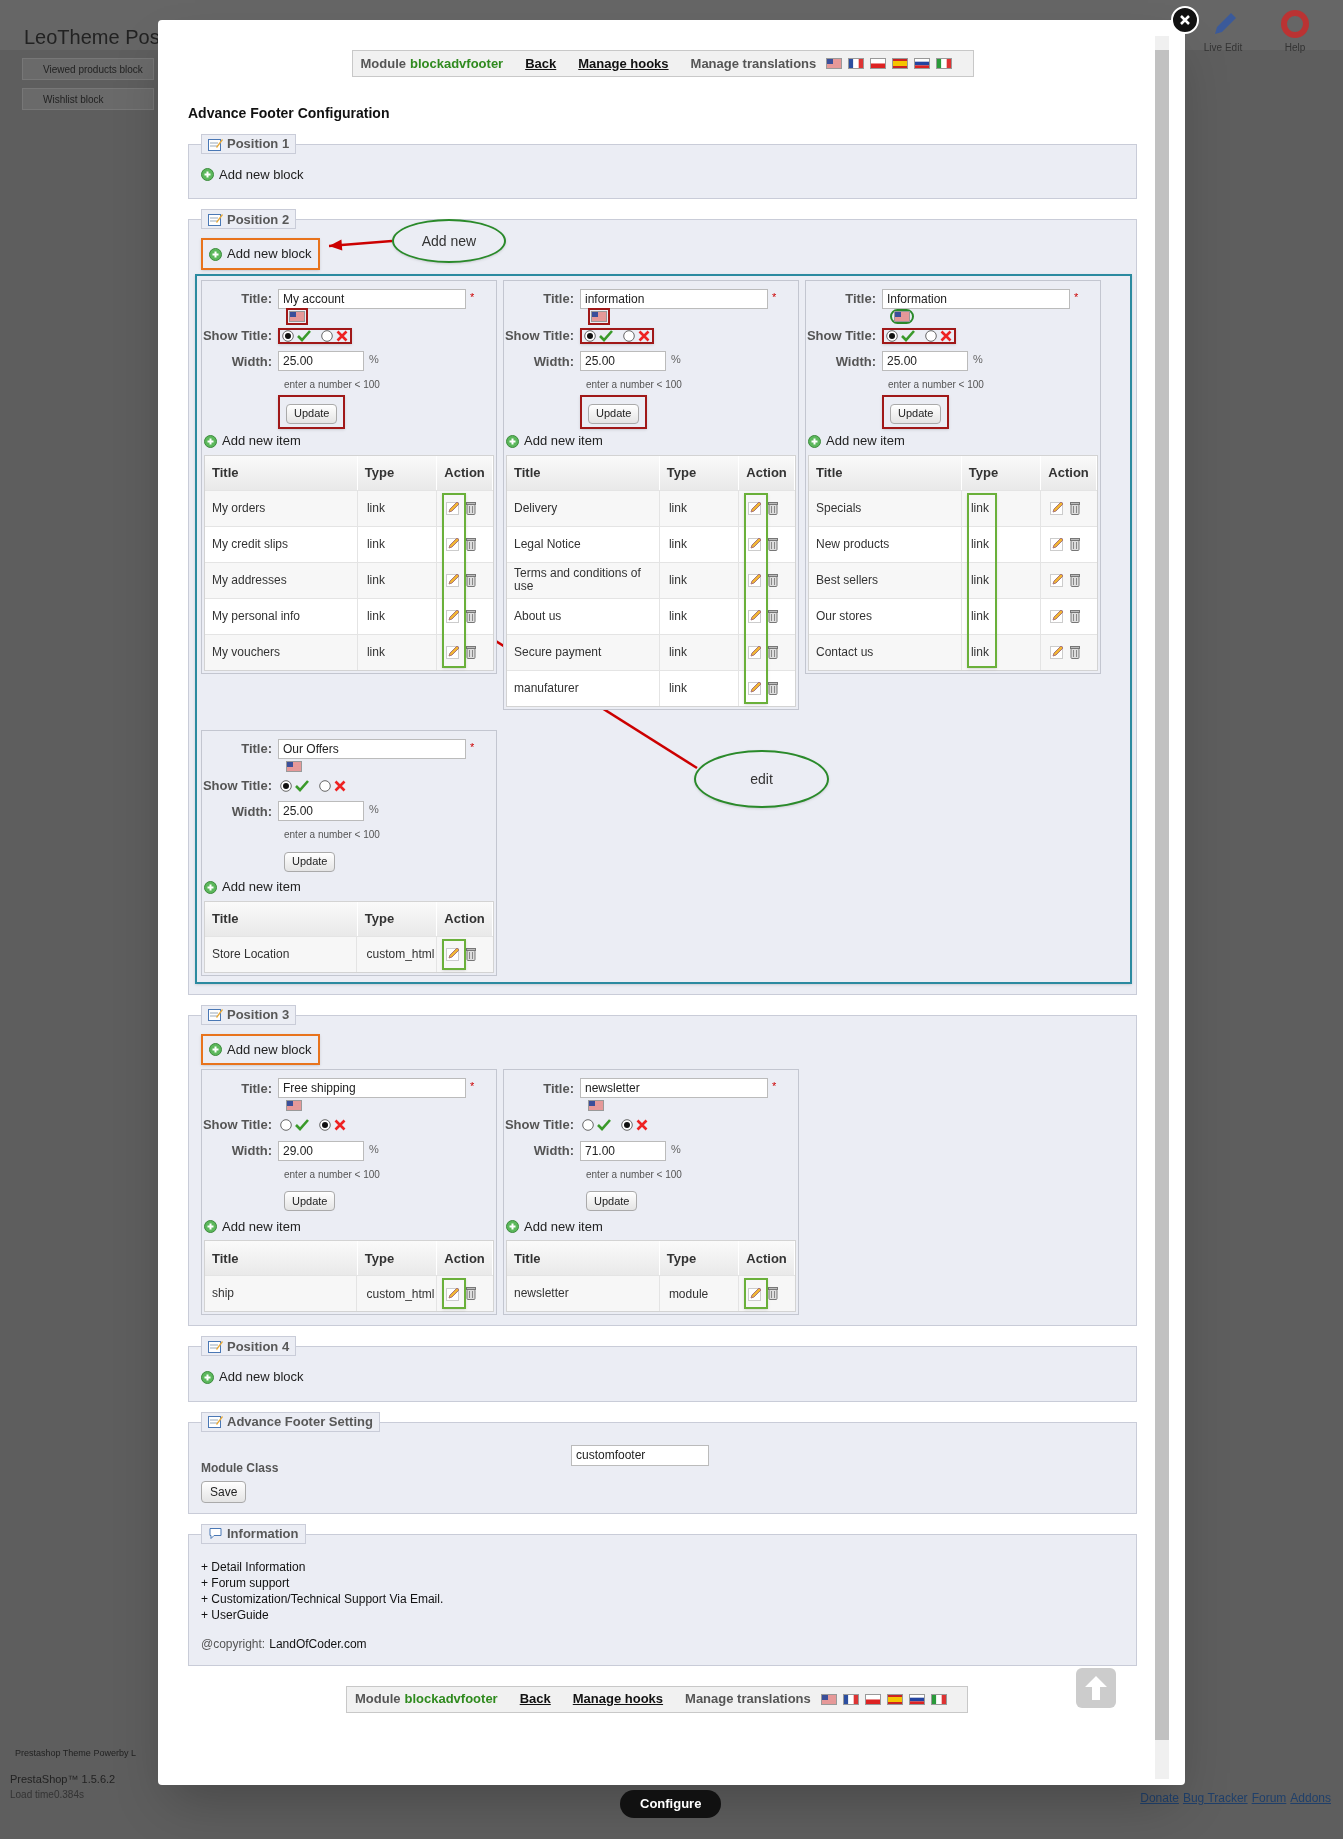 This screenshot has width=1343, height=1839. I want to click on title-field: Our Offers, so click(372, 748).